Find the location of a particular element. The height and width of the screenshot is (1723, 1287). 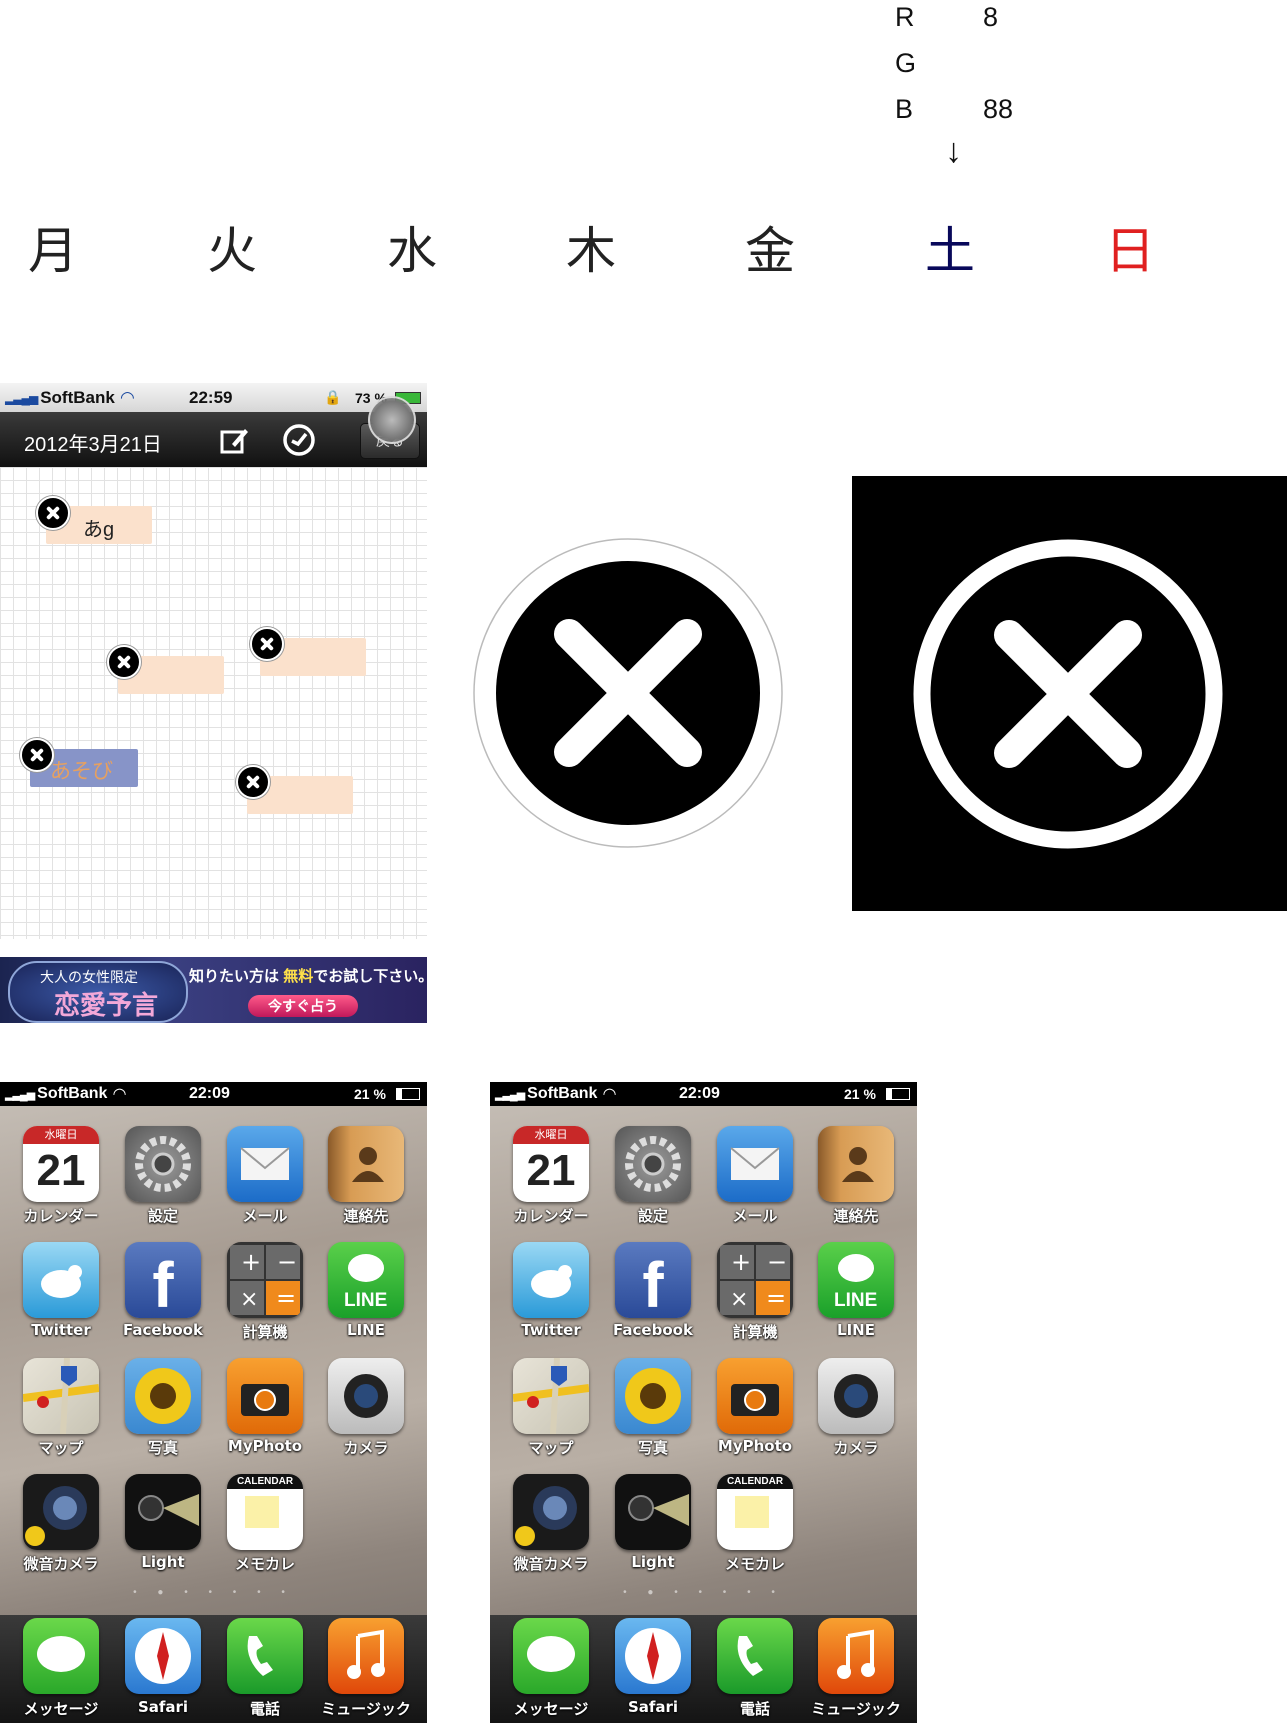

memo-note-text: あそび is located at coordinates (81, 771).